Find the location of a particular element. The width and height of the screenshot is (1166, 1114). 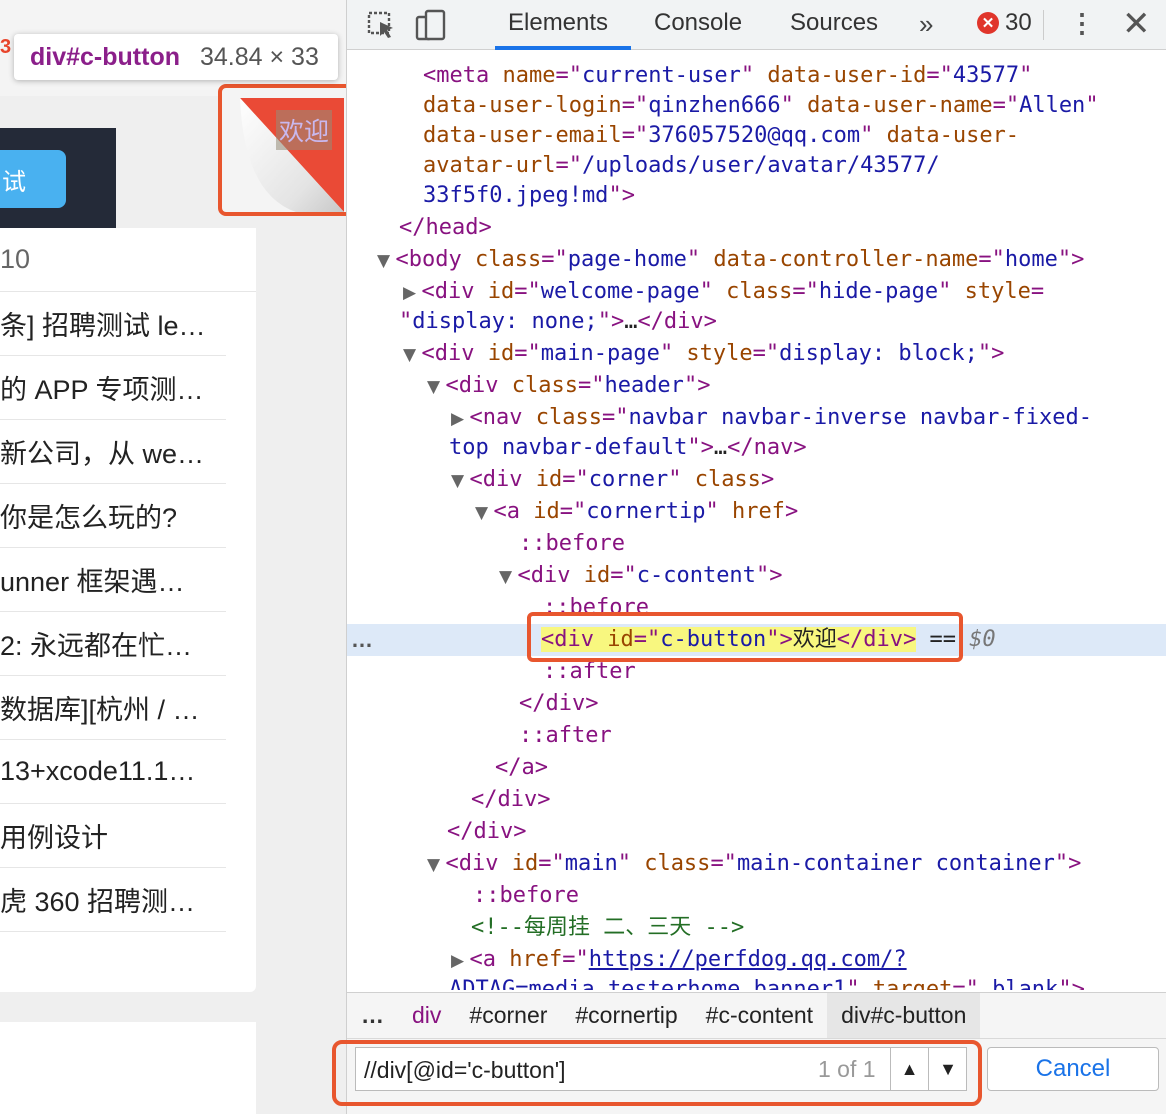

tab-console: Console is located at coordinates (698, 23).